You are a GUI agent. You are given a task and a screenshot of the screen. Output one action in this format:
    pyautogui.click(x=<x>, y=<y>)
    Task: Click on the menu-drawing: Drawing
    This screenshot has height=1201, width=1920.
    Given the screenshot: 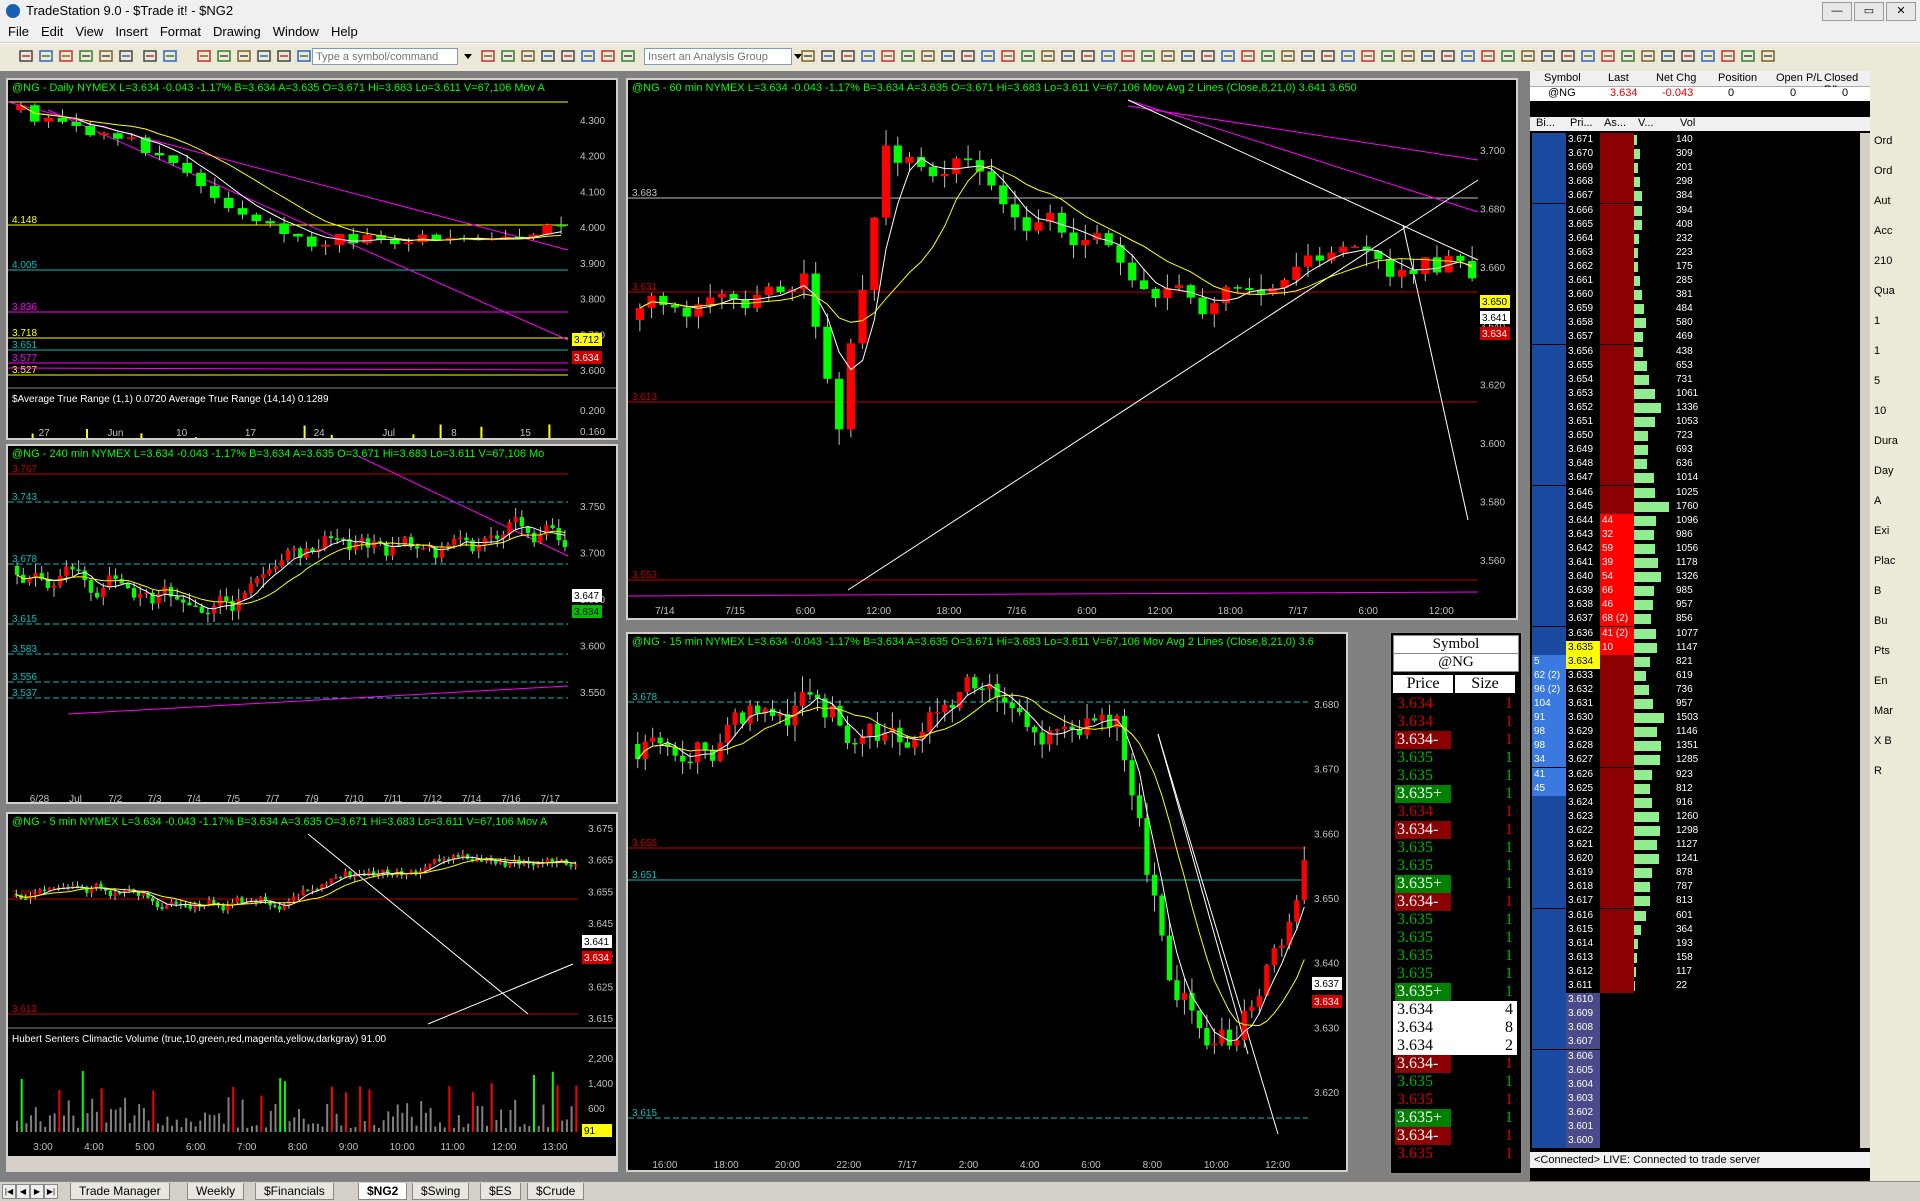 What is the action you would take?
    pyautogui.click(x=237, y=31)
    